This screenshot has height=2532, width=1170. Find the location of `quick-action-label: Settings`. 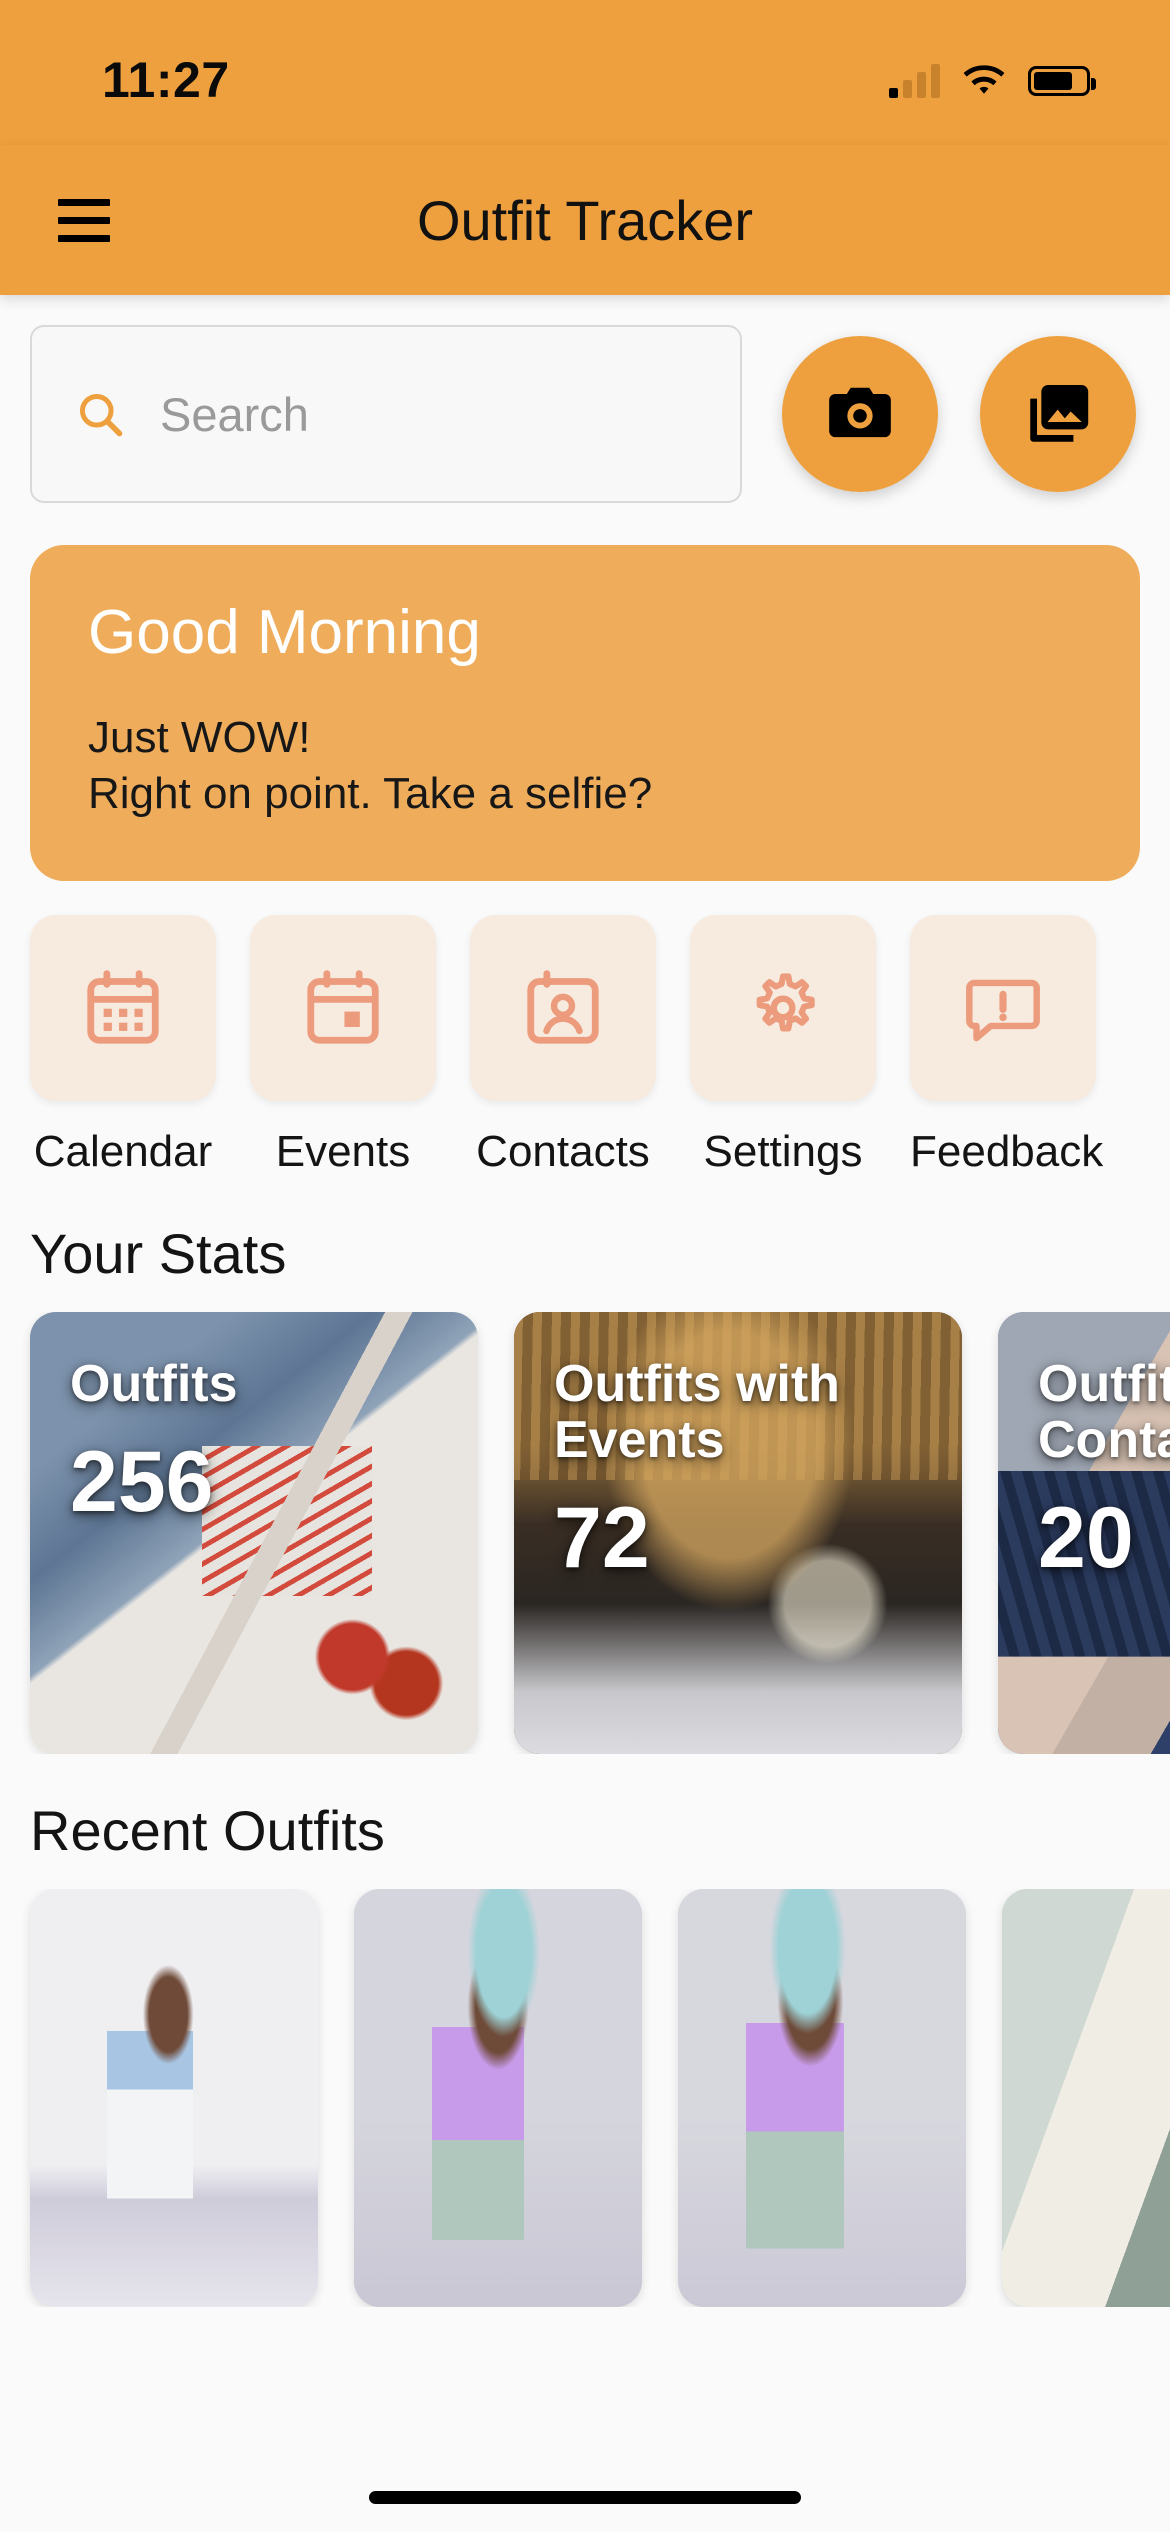

quick-action-label: Settings is located at coordinates (783, 1151).